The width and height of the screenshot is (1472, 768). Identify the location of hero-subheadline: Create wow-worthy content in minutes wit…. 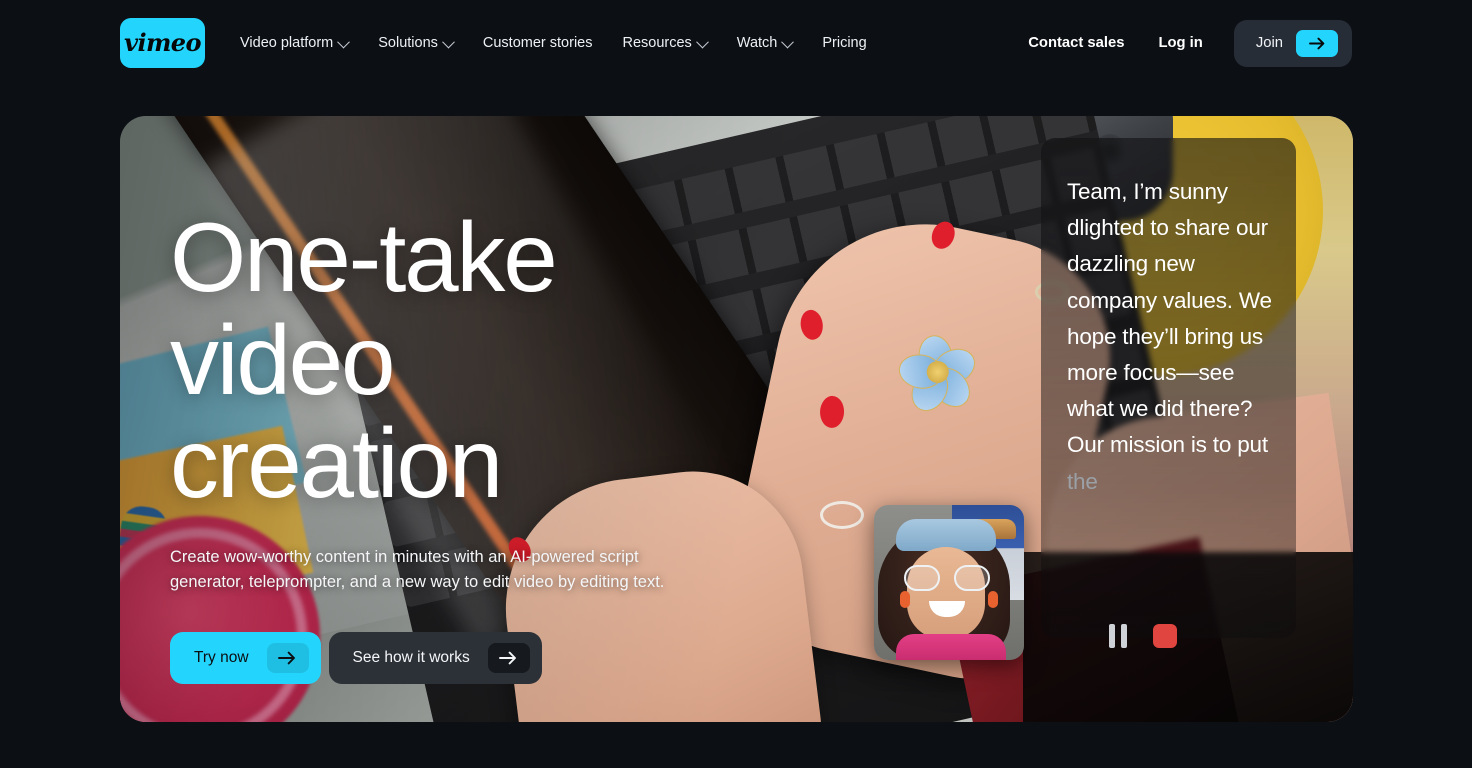
(417, 569).